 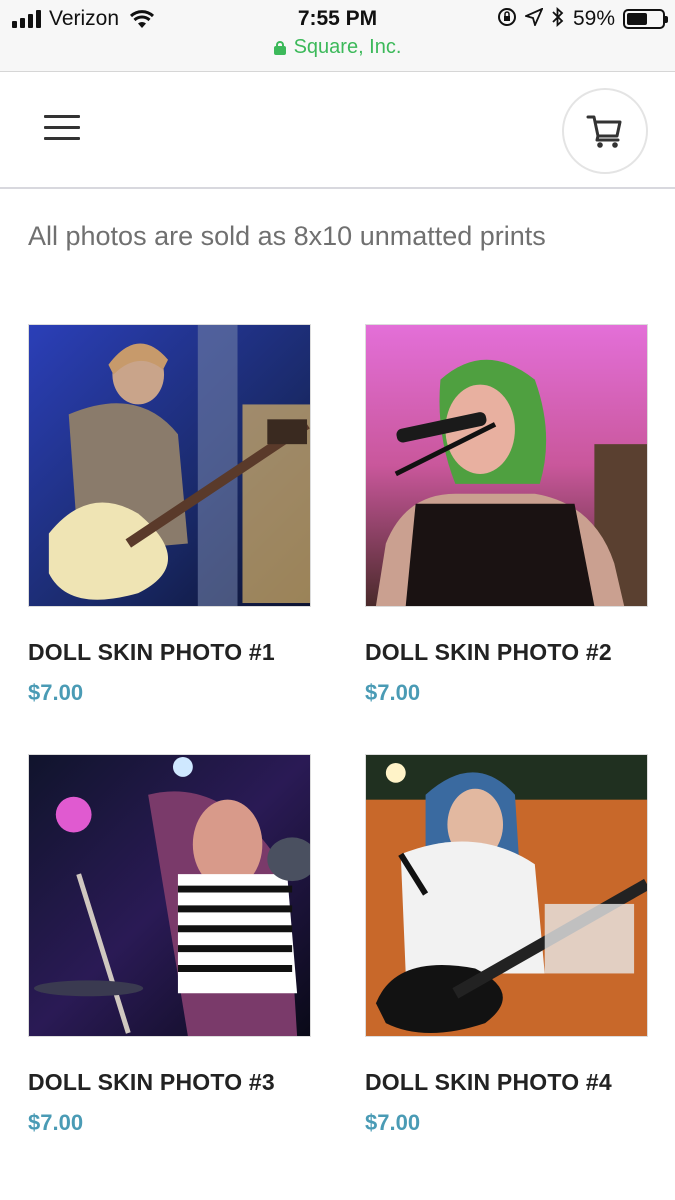 I want to click on product-card: DOLL SKIN PHOTO #3 $7.00, so click(x=169, y=945).